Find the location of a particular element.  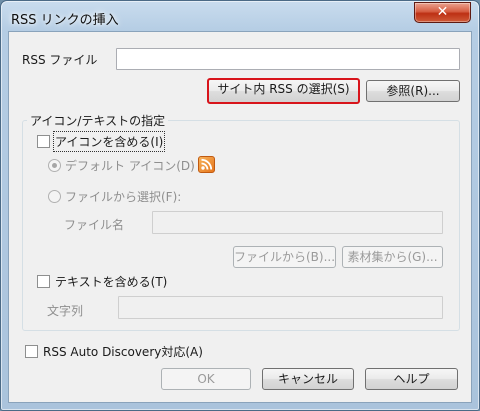

site-rss-select-button: サイト内 RSS の選択(S) is located at coordinates (283, 91).